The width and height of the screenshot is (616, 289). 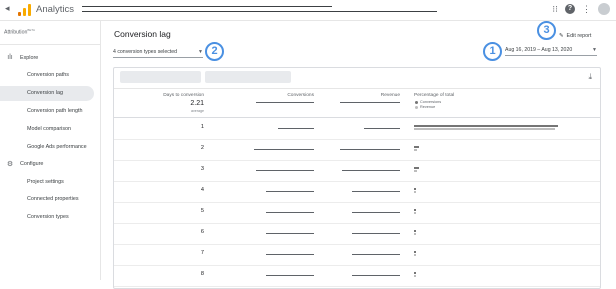 I want to click on table-row: 7, so click(x=357, y=255).